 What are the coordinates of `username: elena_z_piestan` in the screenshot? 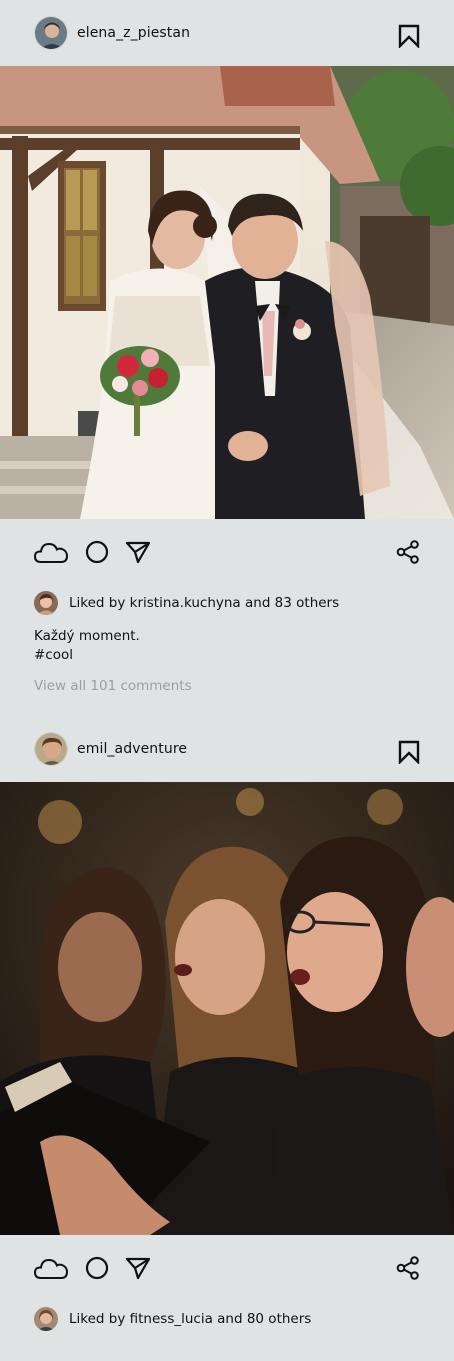 It's located at (133, 33).